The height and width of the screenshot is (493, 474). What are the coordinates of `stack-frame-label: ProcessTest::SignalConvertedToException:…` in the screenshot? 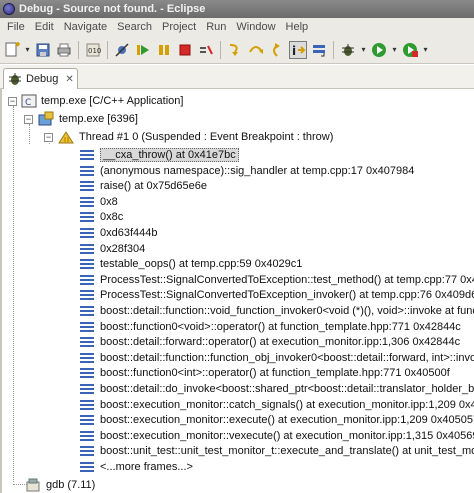 It's located at (287, 279).